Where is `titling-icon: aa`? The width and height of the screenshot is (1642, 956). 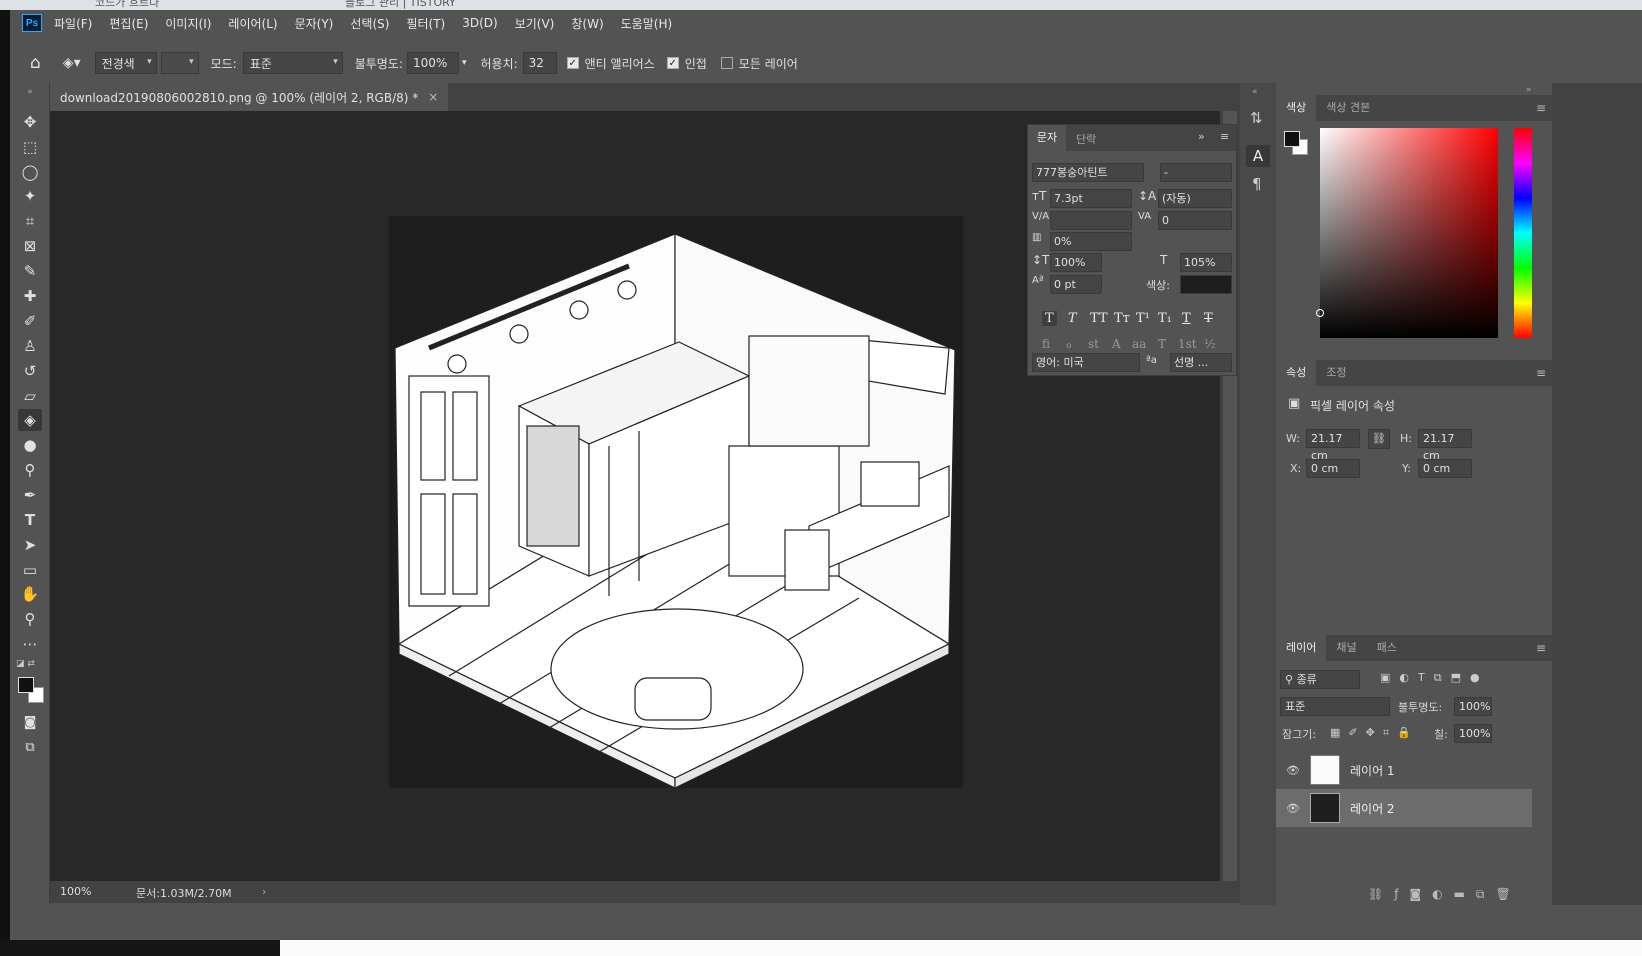
titling-icon: aa is located at coordinates (1139, 344).